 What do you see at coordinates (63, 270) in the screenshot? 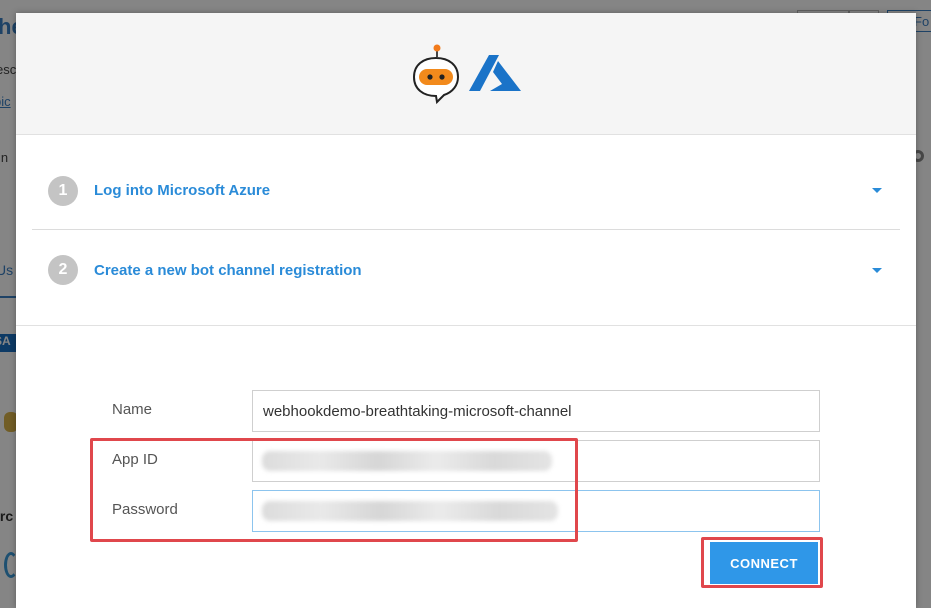
I see `step-number-badge: 2` at bounding box center [63, 270].